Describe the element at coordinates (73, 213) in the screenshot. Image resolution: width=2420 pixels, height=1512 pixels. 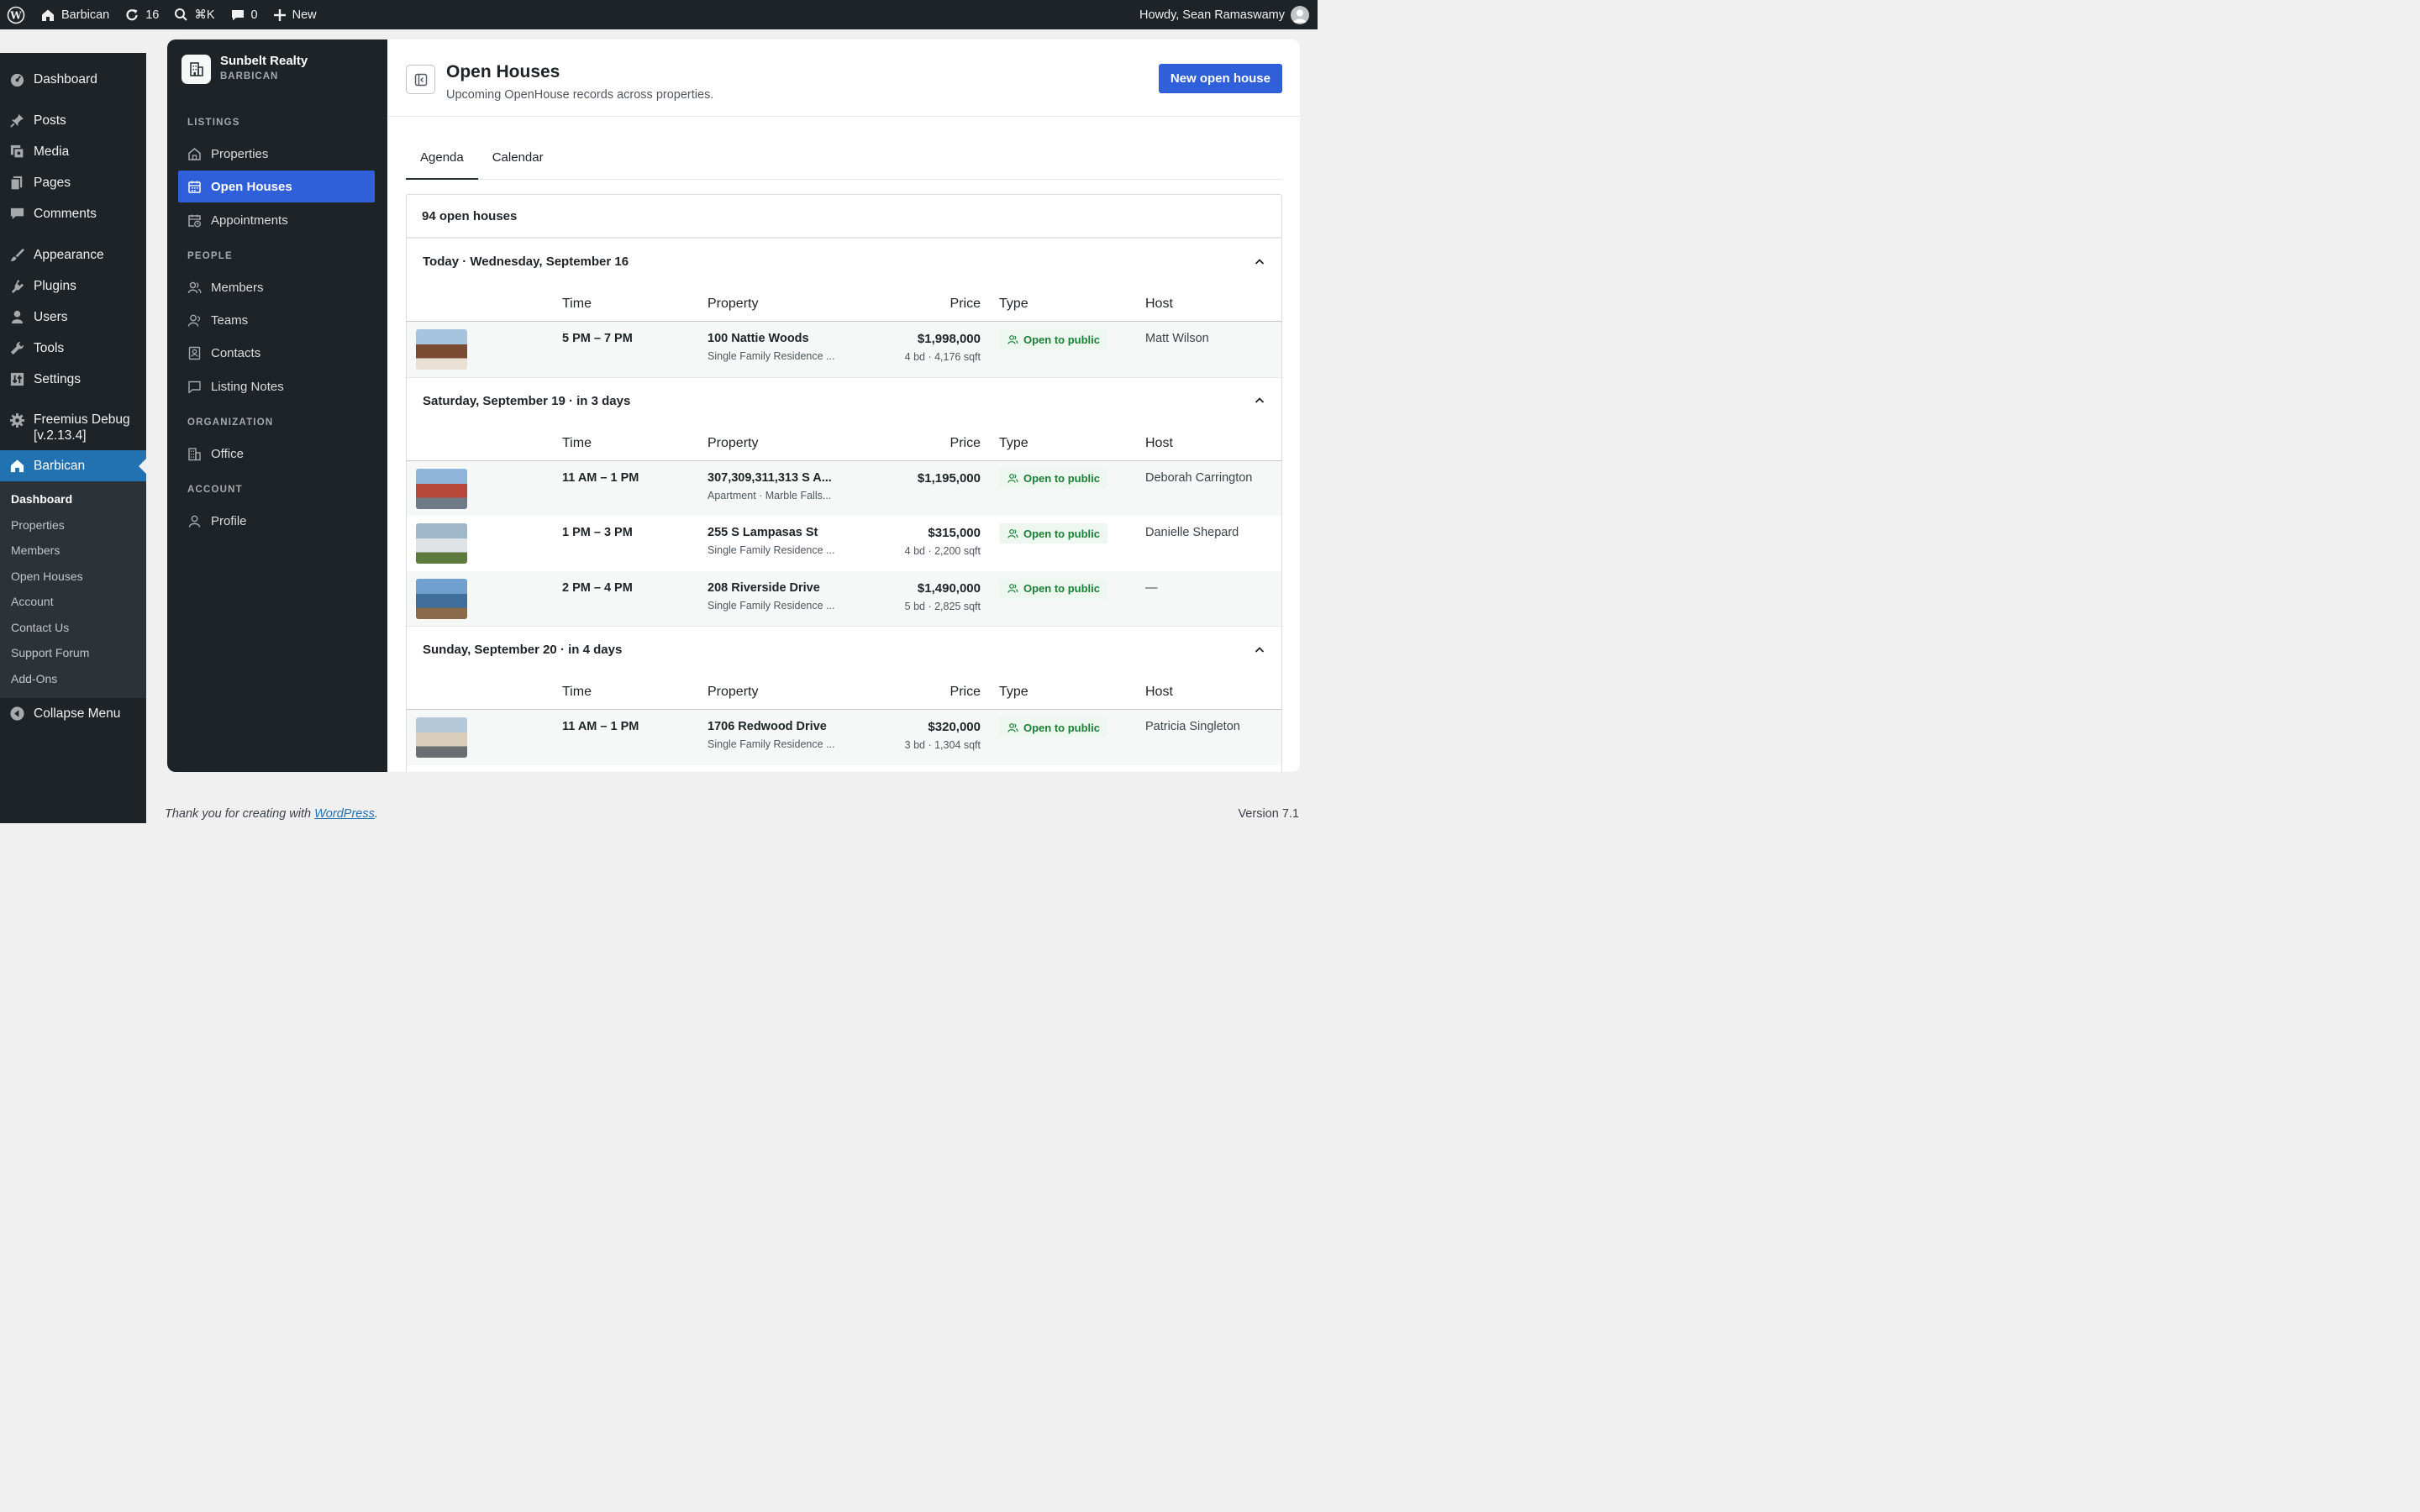
I see `wp-menu-comments: Comments` at that location.